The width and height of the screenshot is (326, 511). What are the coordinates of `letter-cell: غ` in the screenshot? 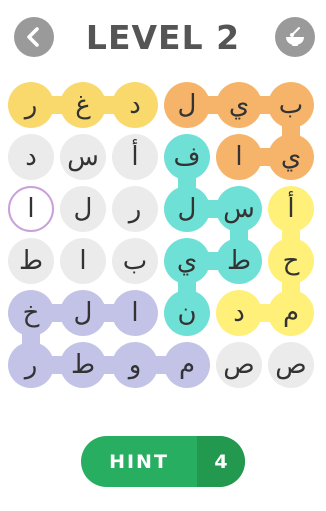 It's located at (83, 105).